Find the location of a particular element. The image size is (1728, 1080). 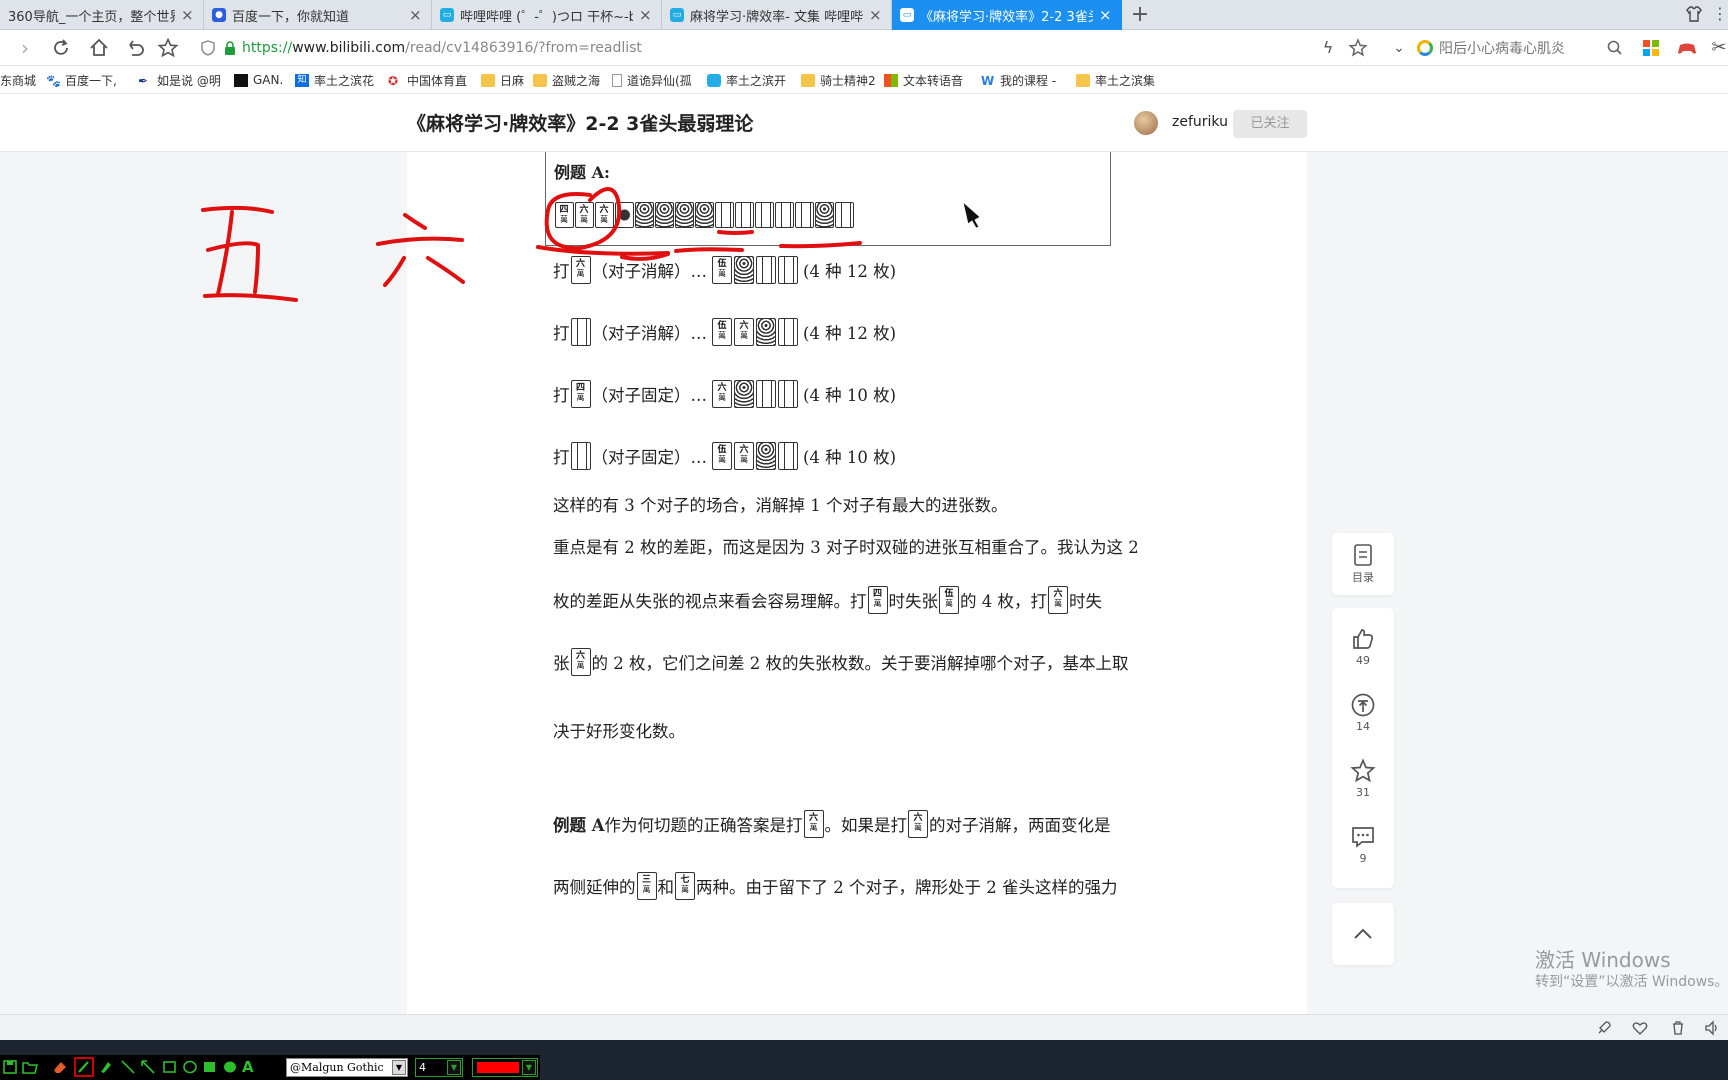

open-folder-icon is located at coordinates (30, 1067).